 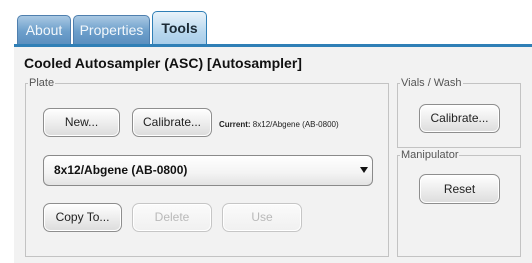 I want to click on use-button: Use, so click(x=262, y=217).